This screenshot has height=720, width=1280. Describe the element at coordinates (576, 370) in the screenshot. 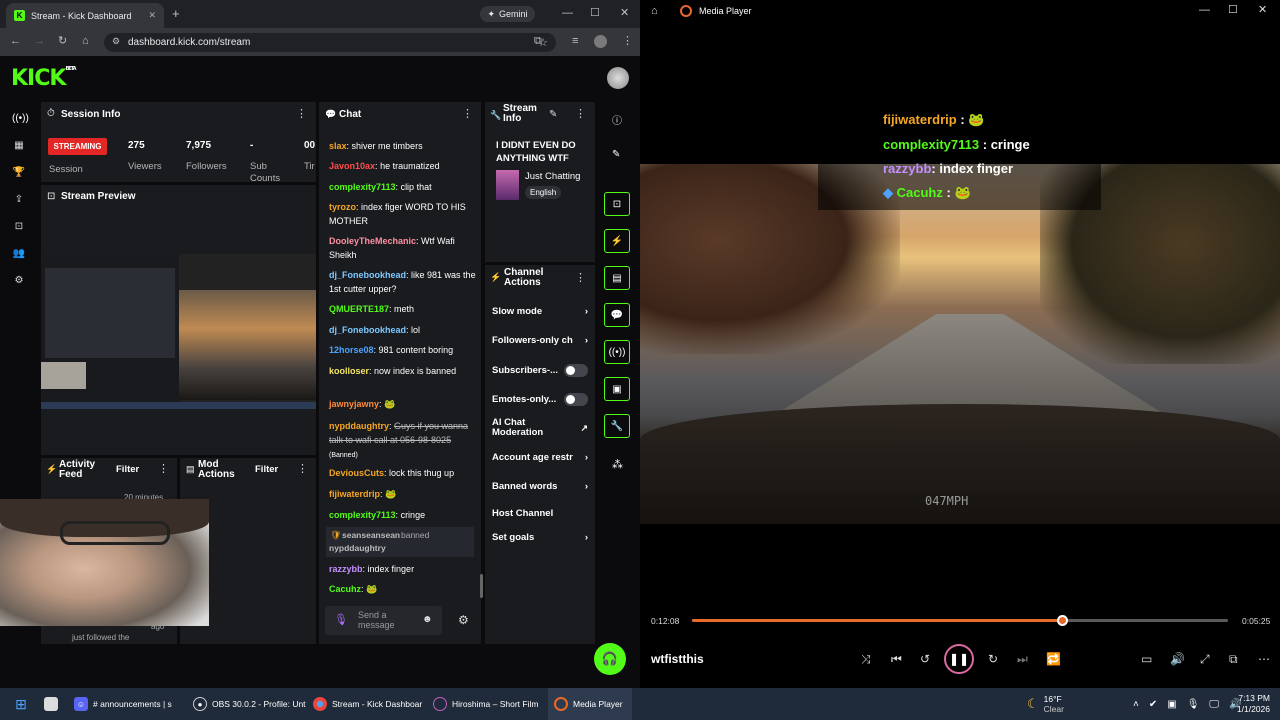

I see `subscribers-toggle` at that location.